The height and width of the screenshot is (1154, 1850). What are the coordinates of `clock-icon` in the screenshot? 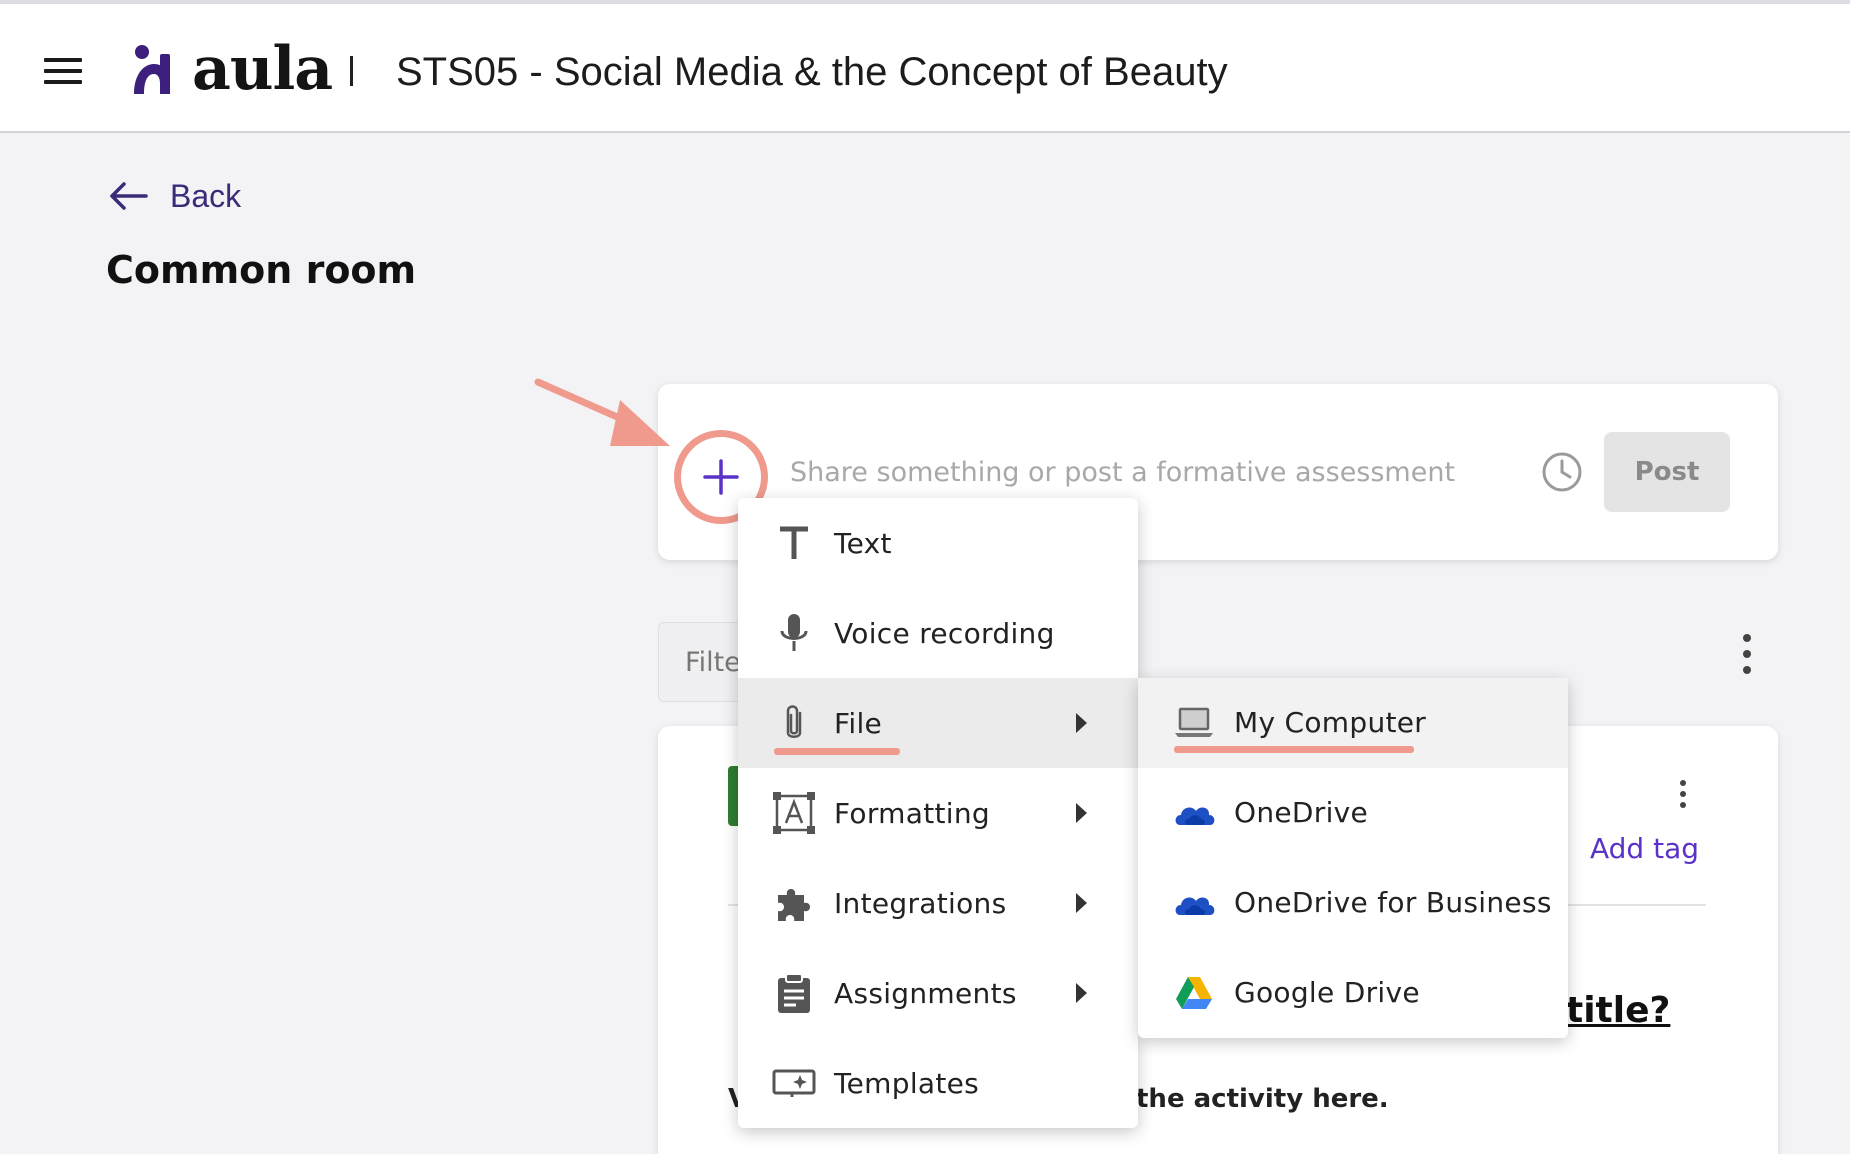 It's located at (1562, 472).